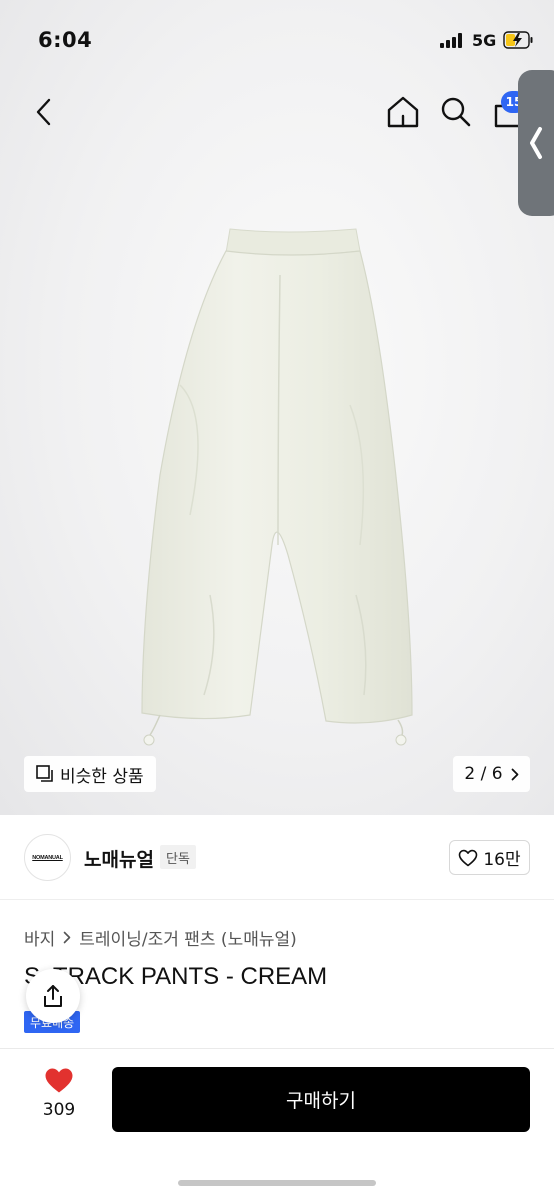 The image size is (554, 1200). I want to click on breadcrumb-item: 바지, so click(39, 937).